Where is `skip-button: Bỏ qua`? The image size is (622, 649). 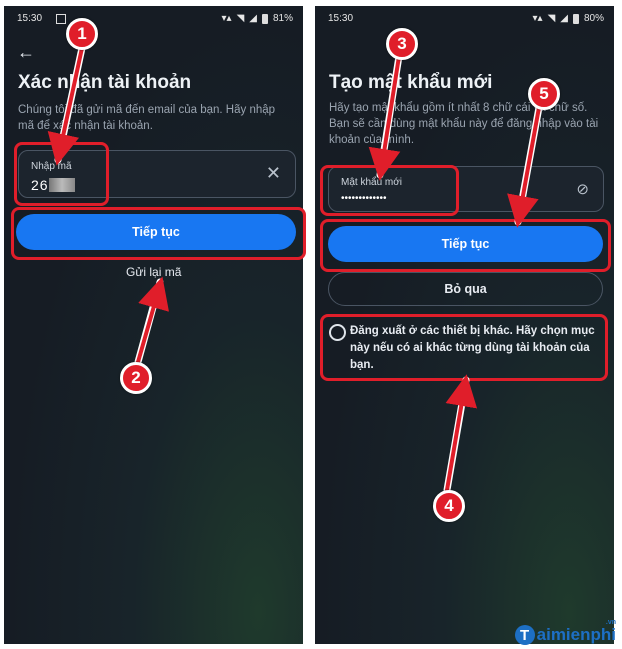
skip-button: Bỏ qua is located at coordinates (465, 289).